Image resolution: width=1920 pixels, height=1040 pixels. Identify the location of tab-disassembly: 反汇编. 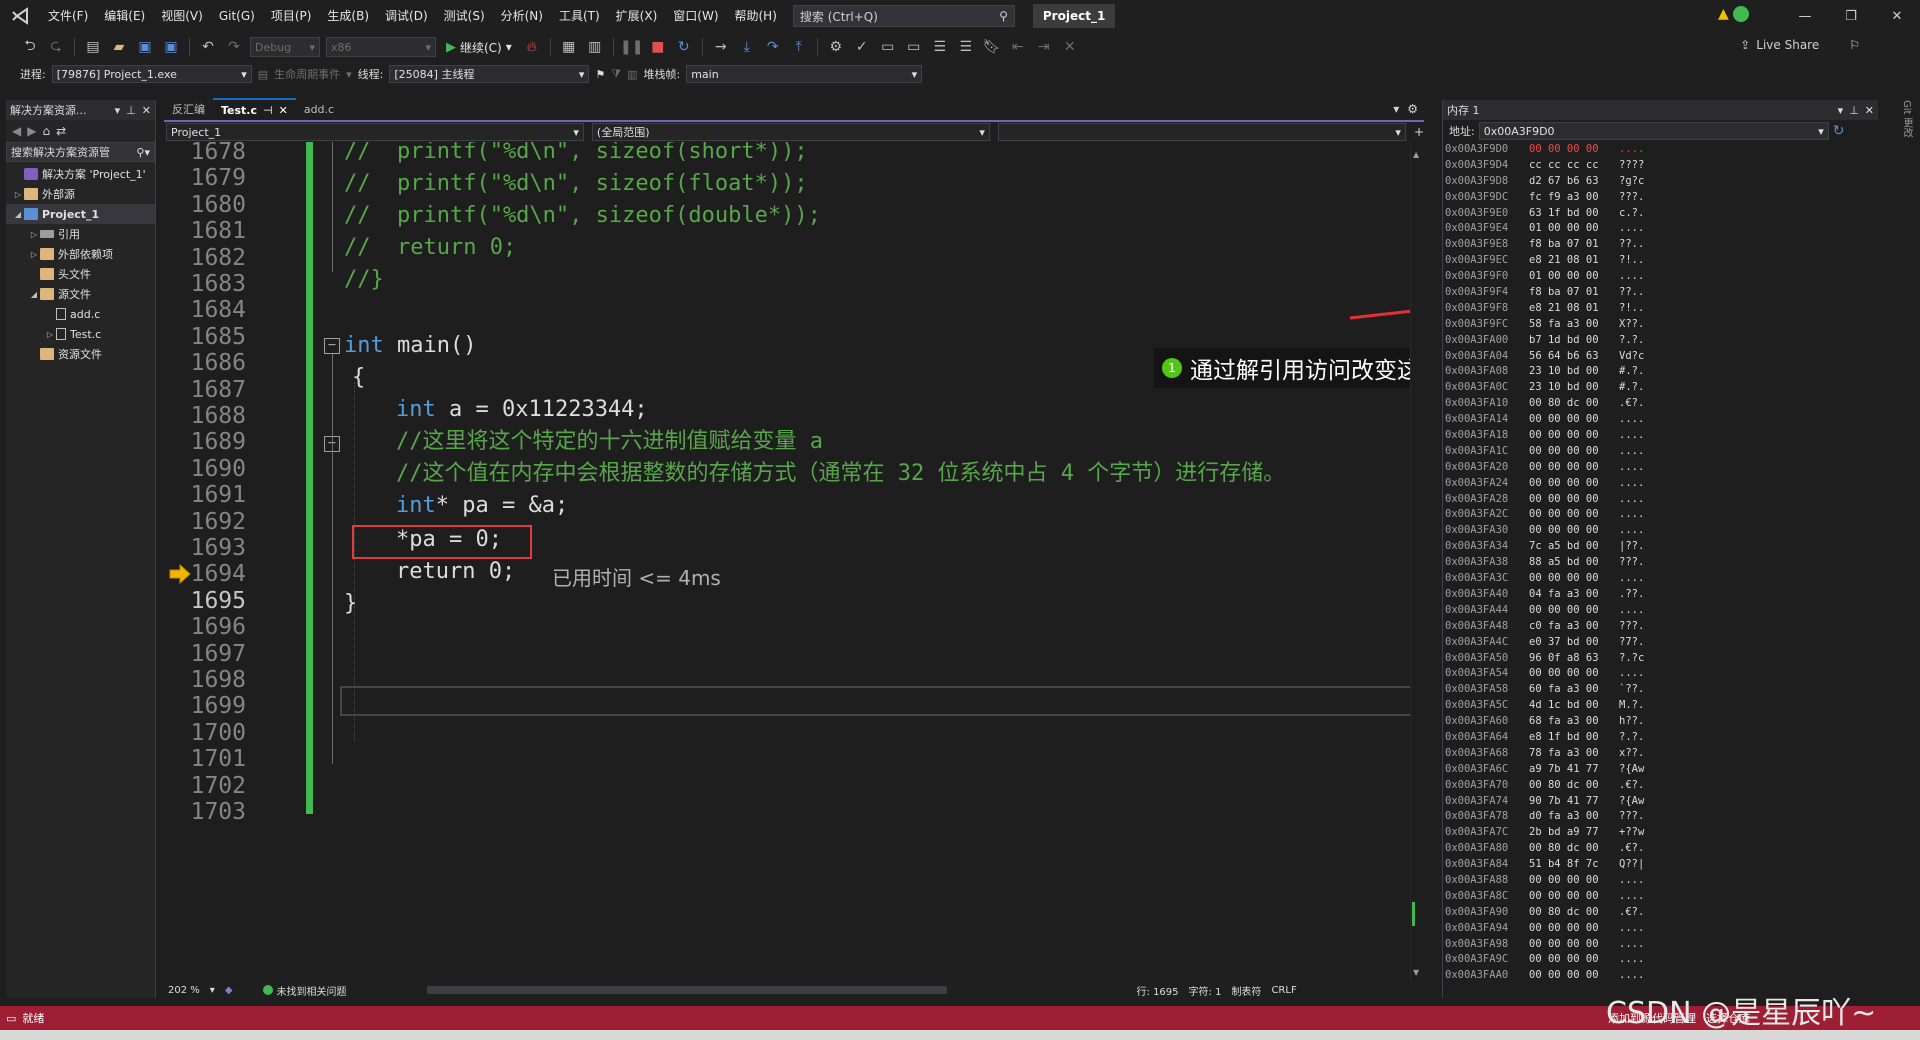
(188, 109).